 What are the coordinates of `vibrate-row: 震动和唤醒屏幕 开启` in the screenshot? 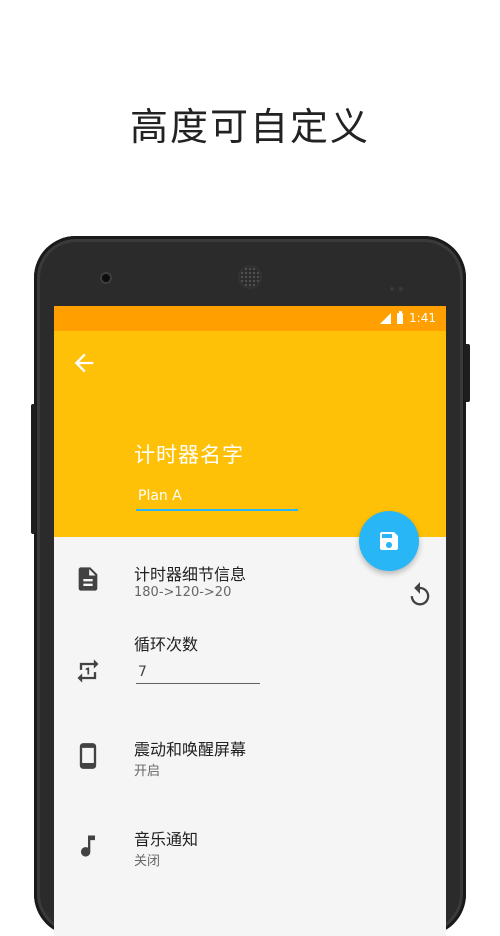 It's located at (250, 757).